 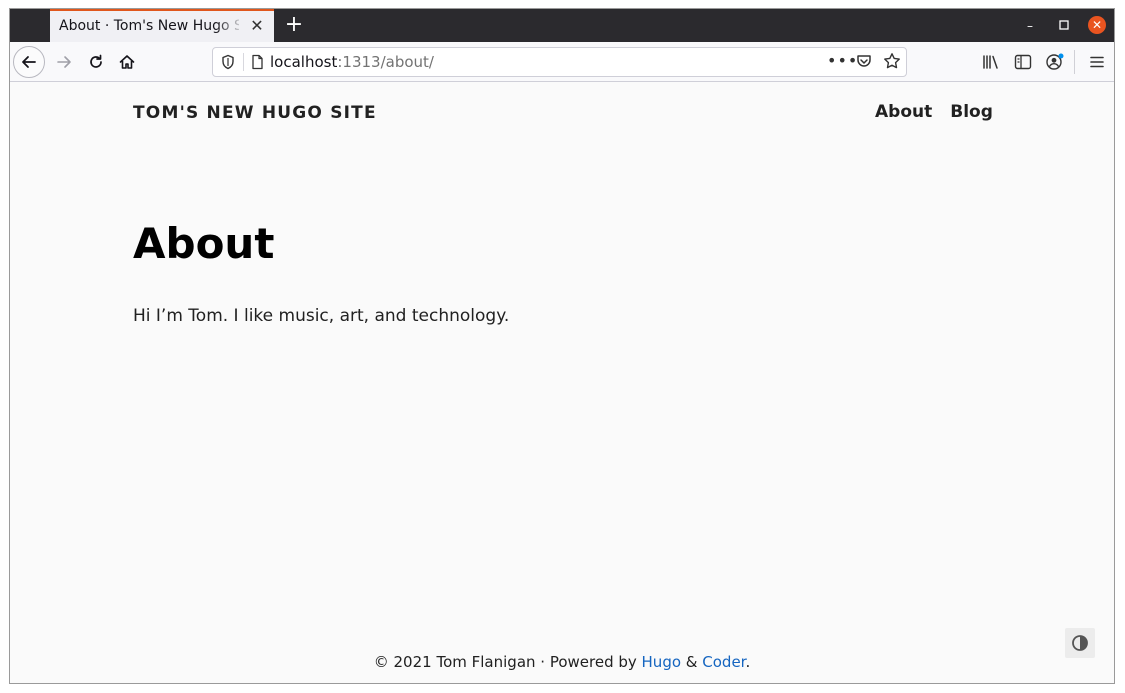 I want to click on library-icon, so click(x=990, y=62).